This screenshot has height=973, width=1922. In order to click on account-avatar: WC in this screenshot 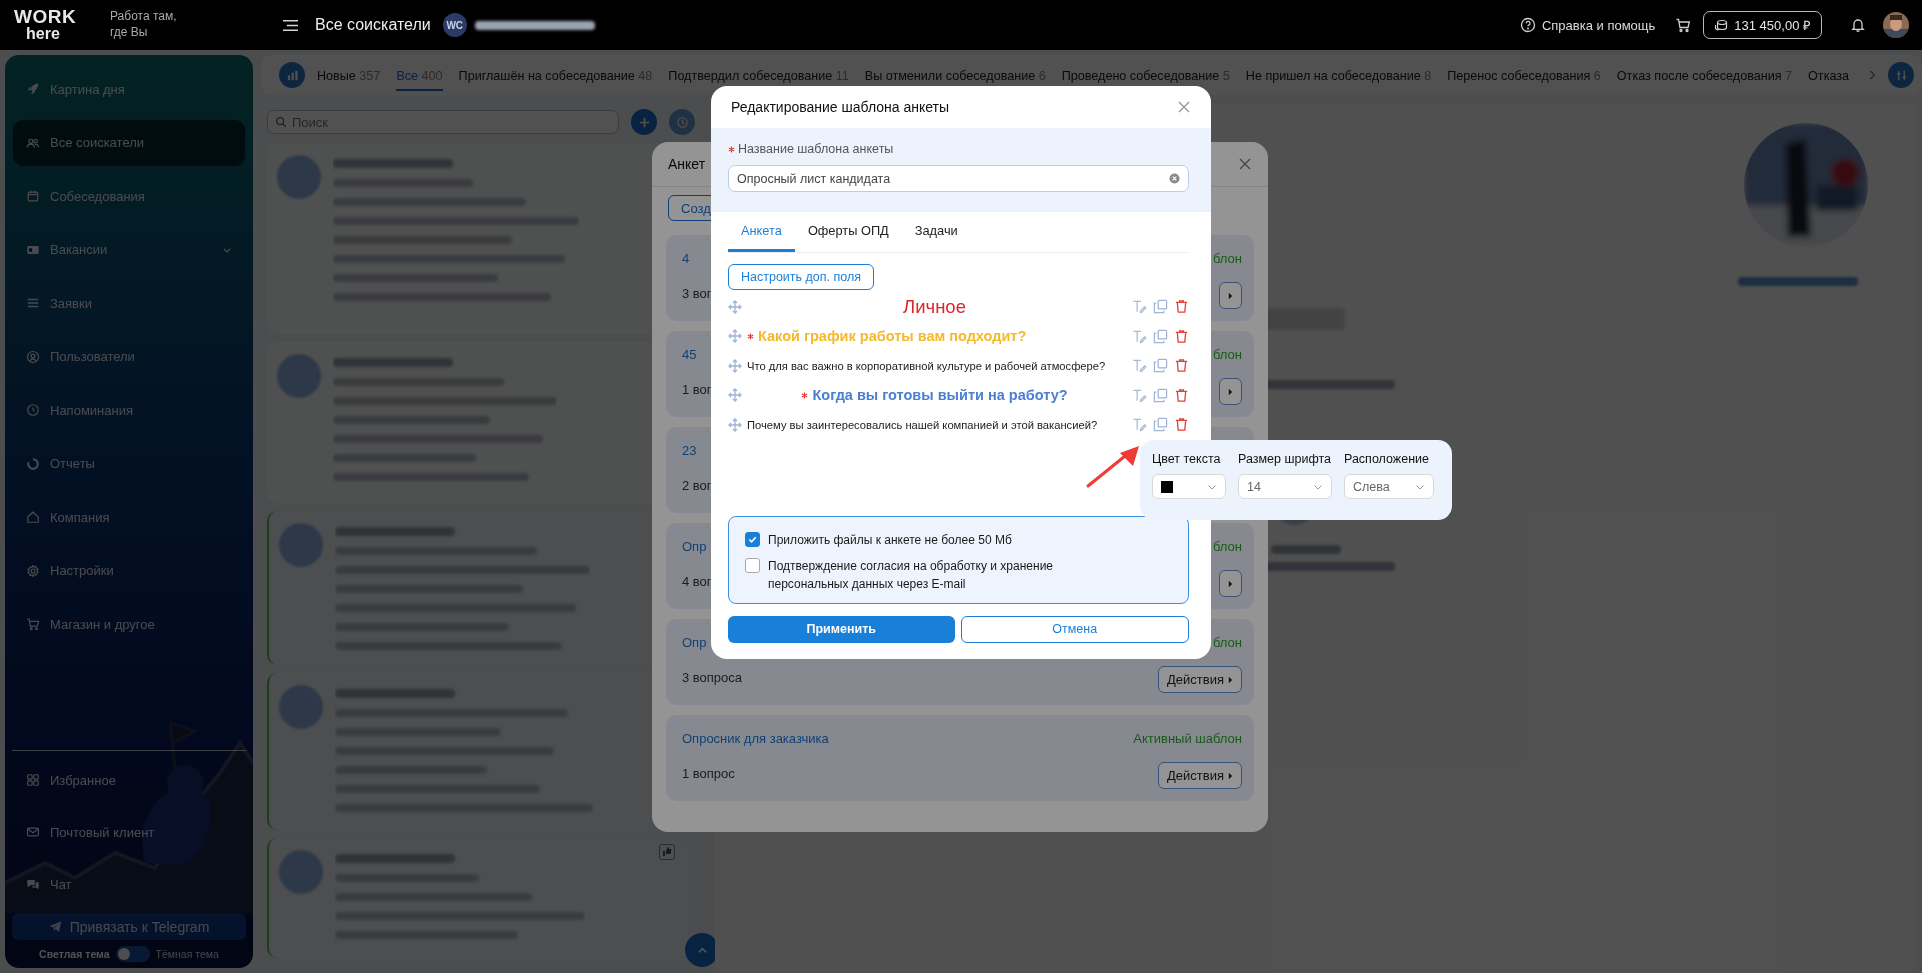, I will do `click(454, 25)`.